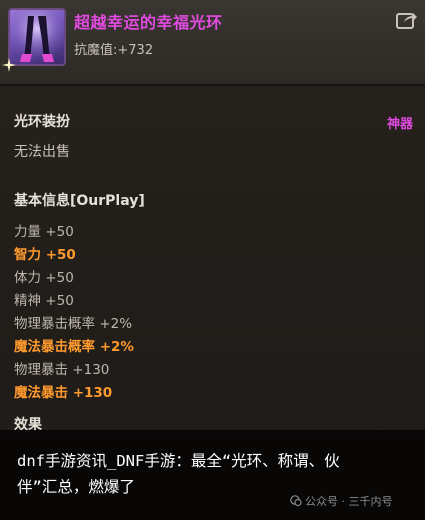 The height and width of the screenshot is (520, 425). I want to click on trade-status: 无法出售, so click(42, 152).